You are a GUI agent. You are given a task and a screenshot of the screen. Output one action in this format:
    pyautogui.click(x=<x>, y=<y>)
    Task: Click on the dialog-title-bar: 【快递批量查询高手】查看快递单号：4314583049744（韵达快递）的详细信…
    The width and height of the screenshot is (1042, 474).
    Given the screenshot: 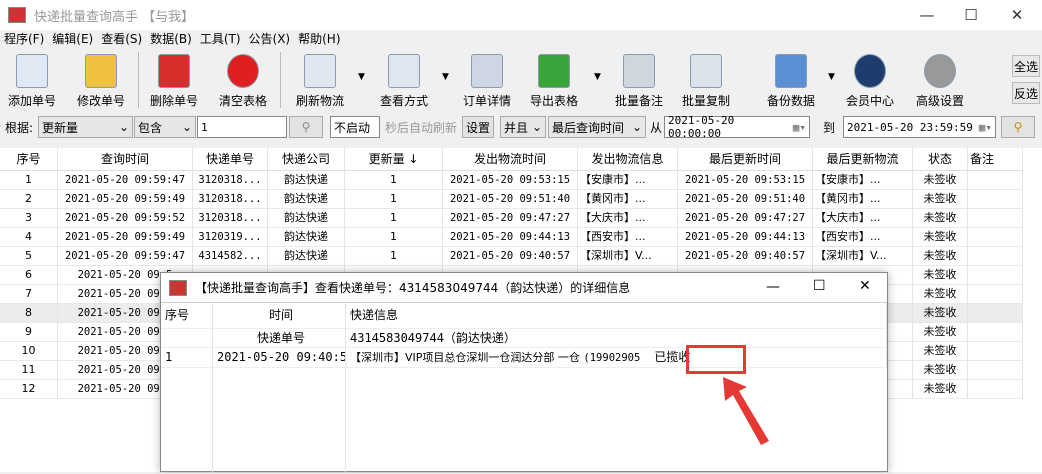 What is the action you would take?
    pyautogui.click(x=524, y=288)
    